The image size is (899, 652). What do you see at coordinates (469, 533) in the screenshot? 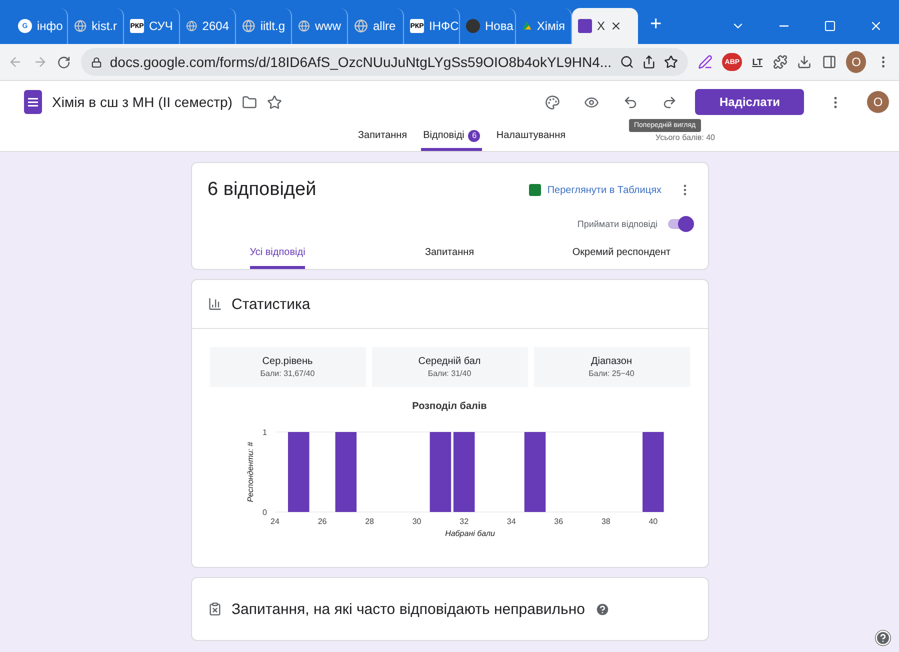
I see `x-axis-title: Набрані бали` at bounding box center [469, 533].